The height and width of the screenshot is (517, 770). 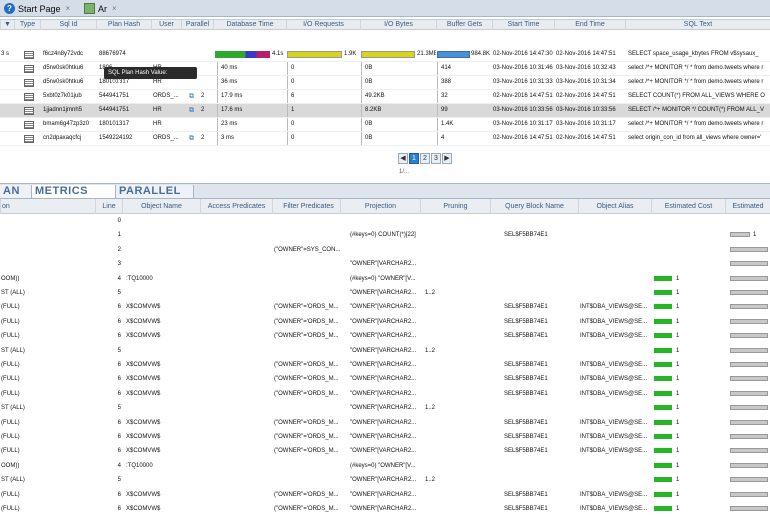 I want to click on tab-metrics: METRICS, so click(x=74, y=191).